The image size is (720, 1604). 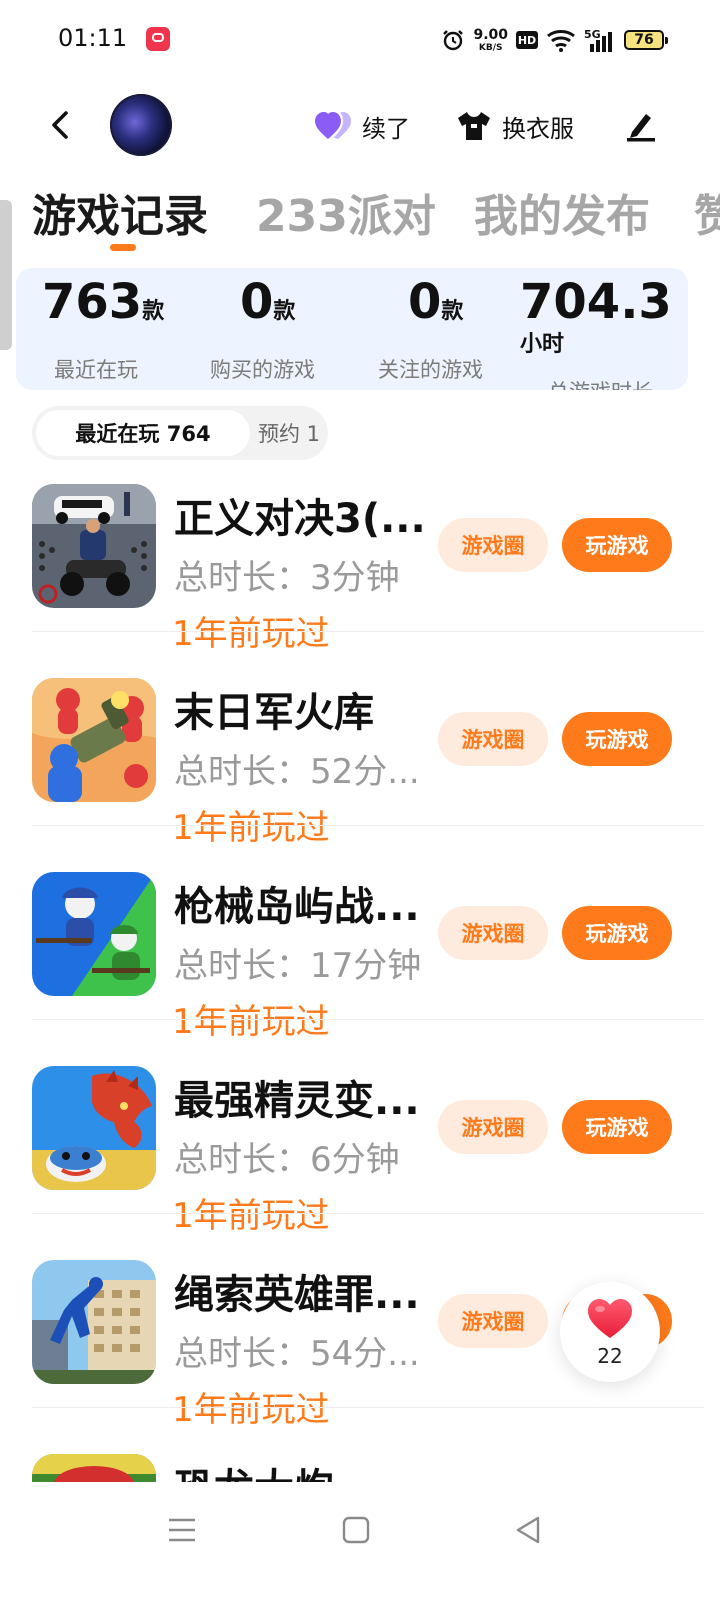 What do you see at coordinates (561, 41) in the screenshot?
I see `wifi-icon` at bounding box center [561, 41].